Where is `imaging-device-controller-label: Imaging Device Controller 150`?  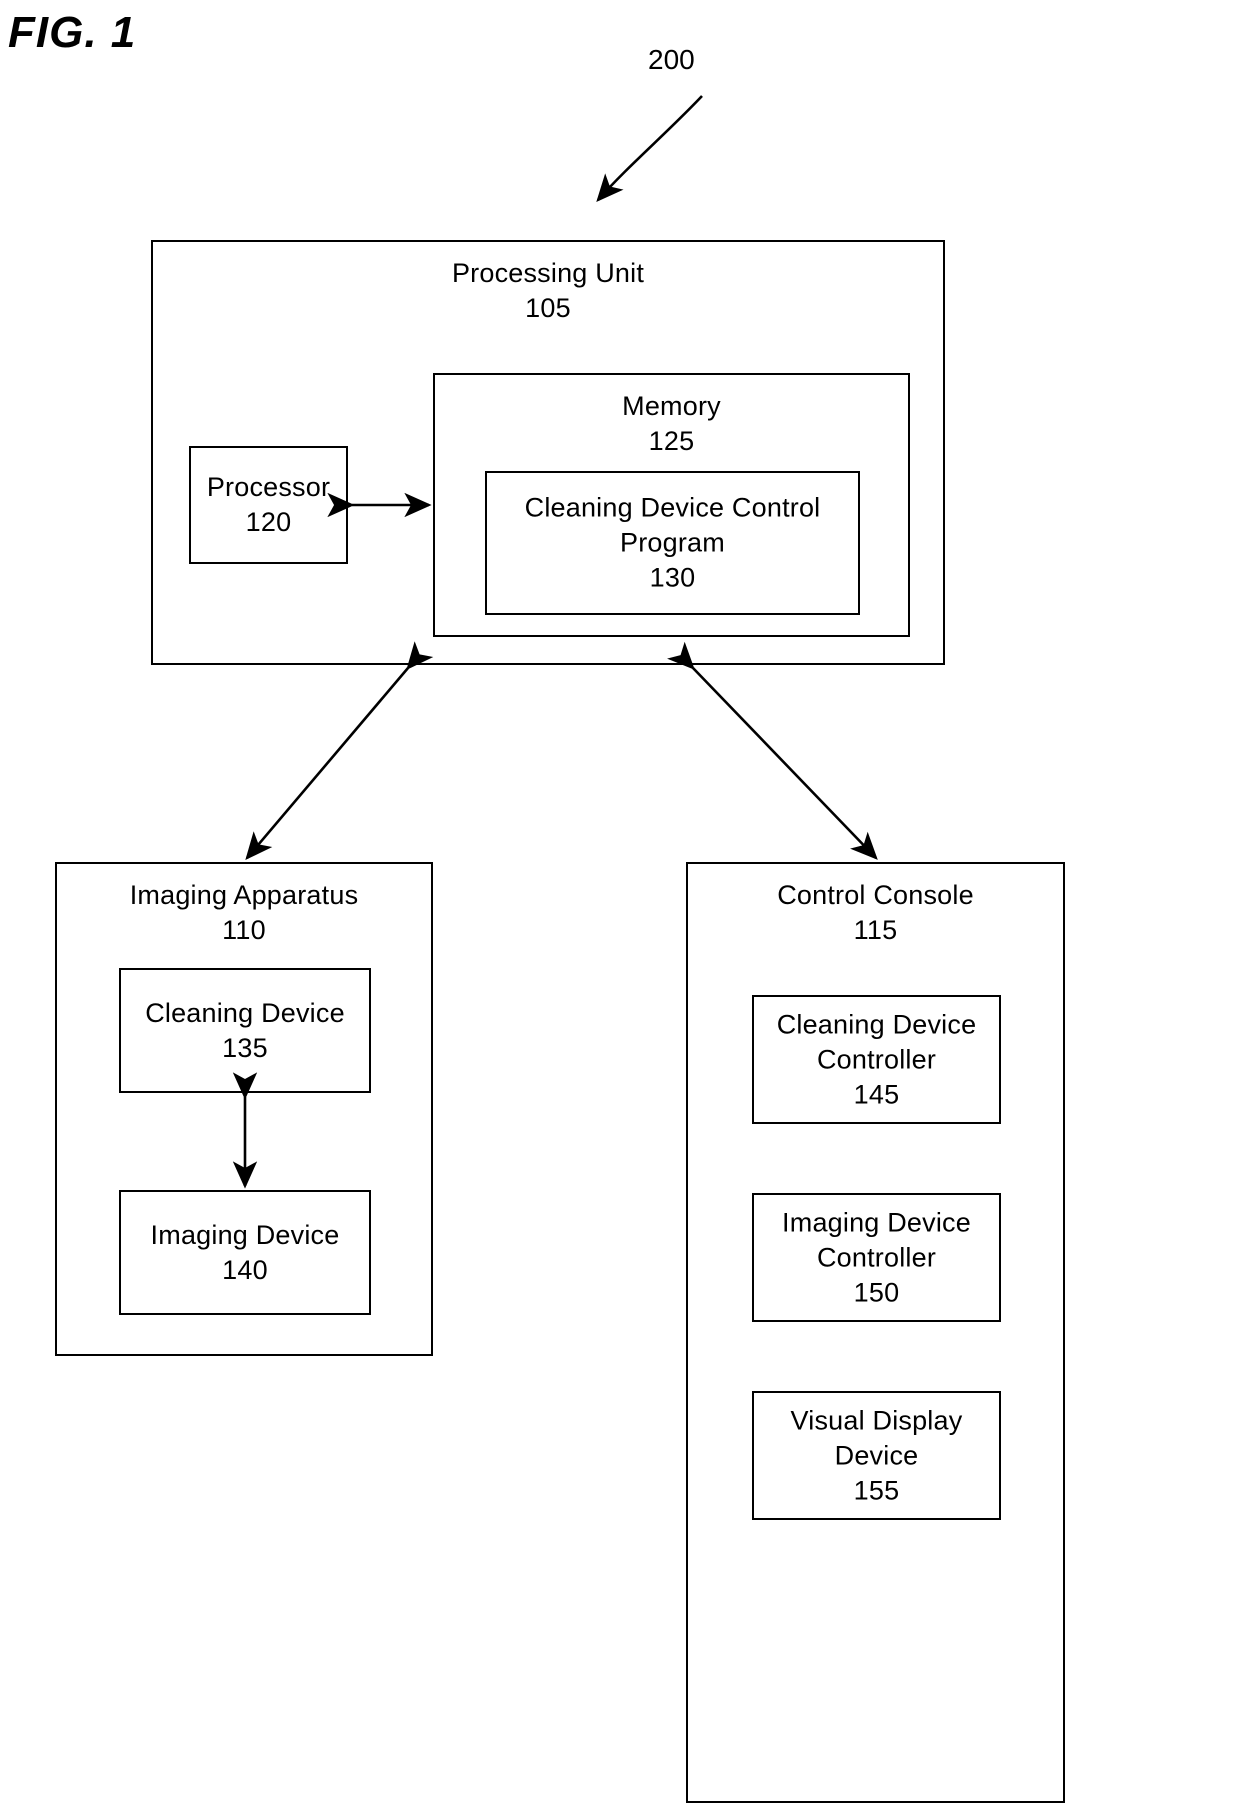
imaging-device-controller-label: Imaging Device Controller 150 is located at coordinates (876, 1257).